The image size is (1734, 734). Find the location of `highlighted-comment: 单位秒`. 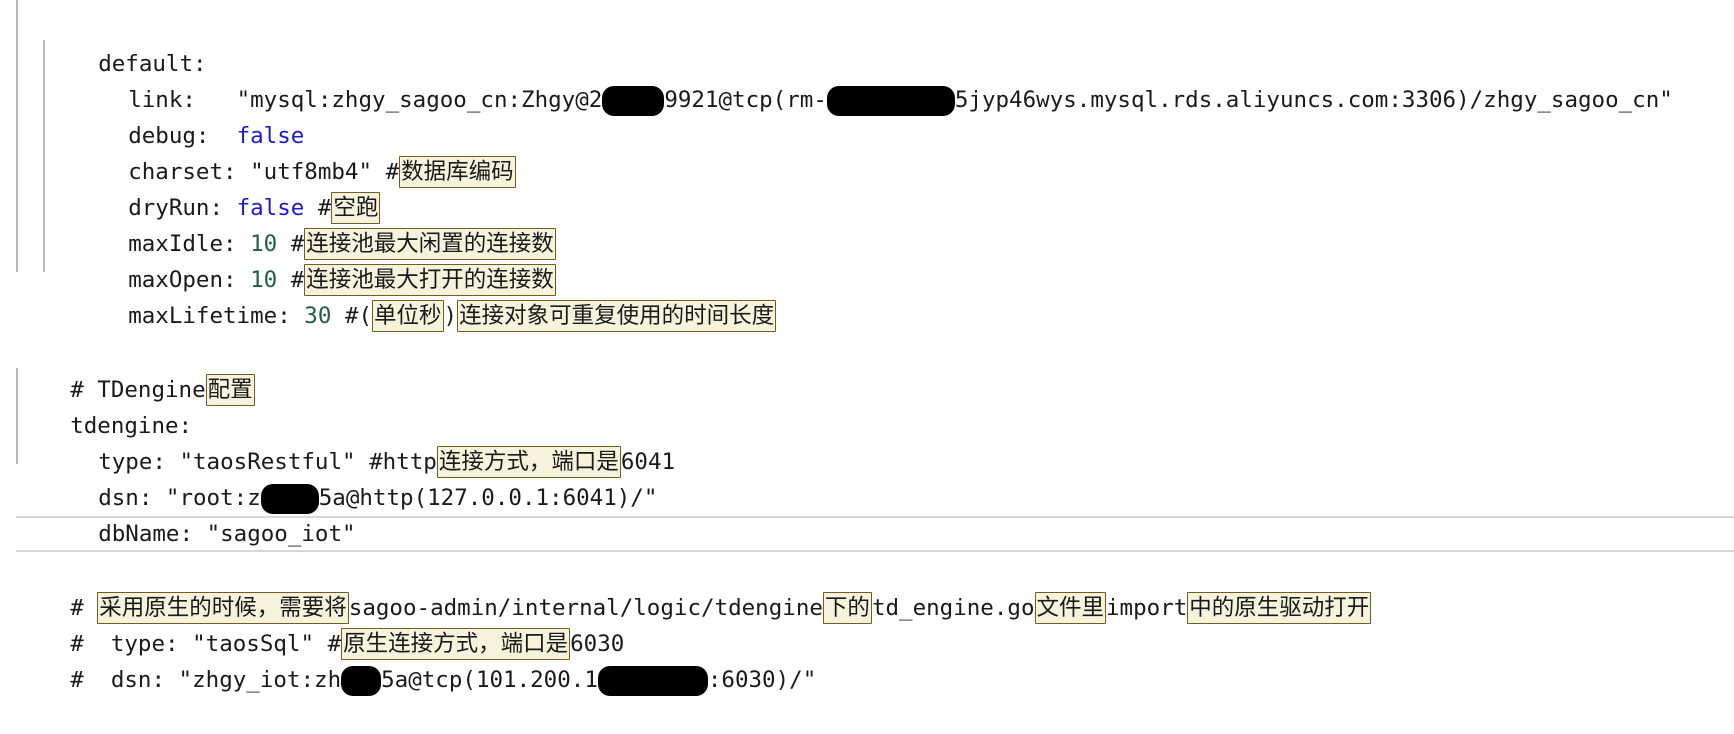

highlighted-comment: 单位秒 is located at coordinates (408, 316).